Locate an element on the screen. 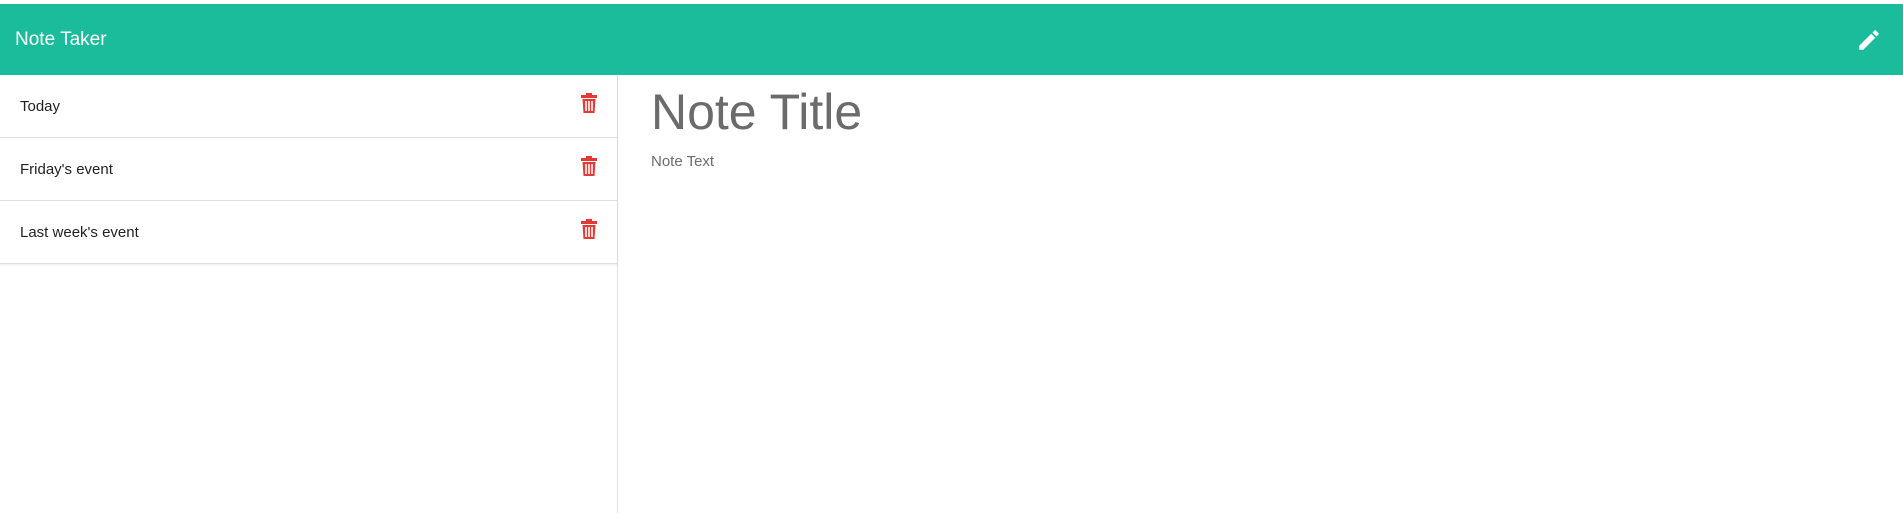 The width and height of the screenshot is (1903, 513). brand-link: Note Taker is located at coordinates (61, 40).